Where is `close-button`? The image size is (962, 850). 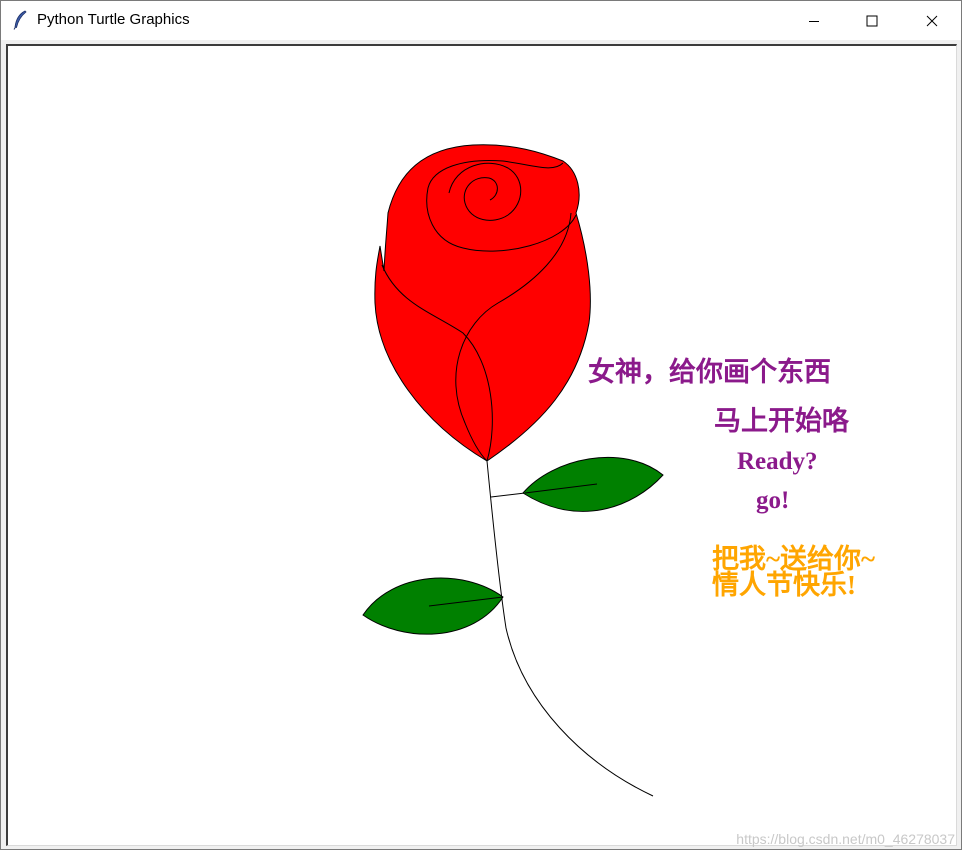
close-button is located at coordinates (932, 20).